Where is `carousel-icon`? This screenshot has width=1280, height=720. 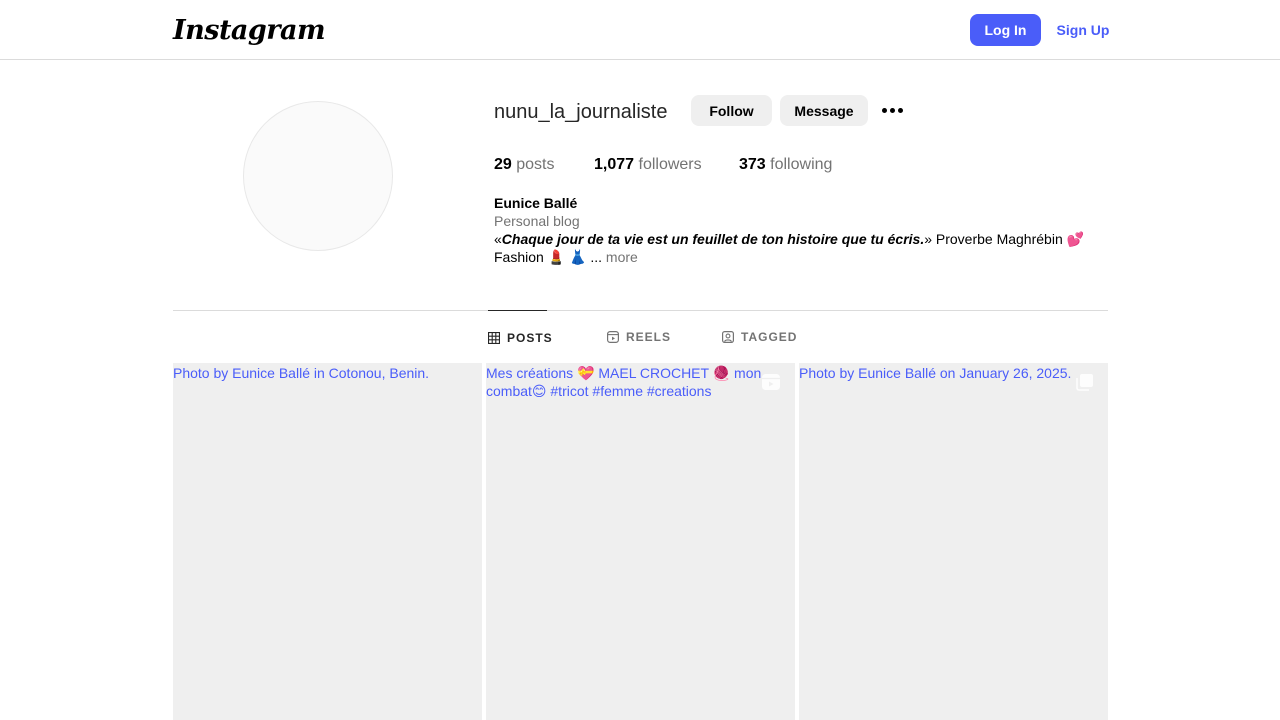
carousel-icon is located at coordinates (1085, 384).